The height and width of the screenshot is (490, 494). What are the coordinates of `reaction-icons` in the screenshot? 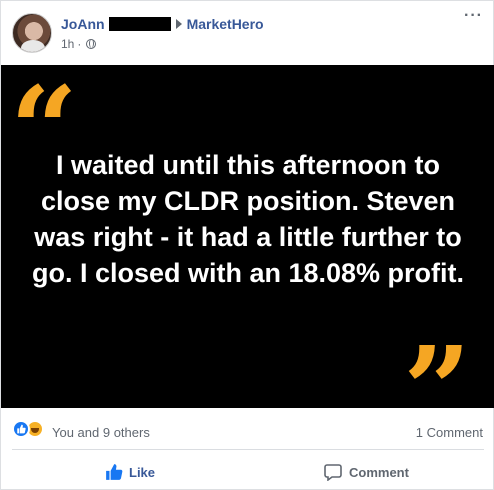 It's located at (28, 429).